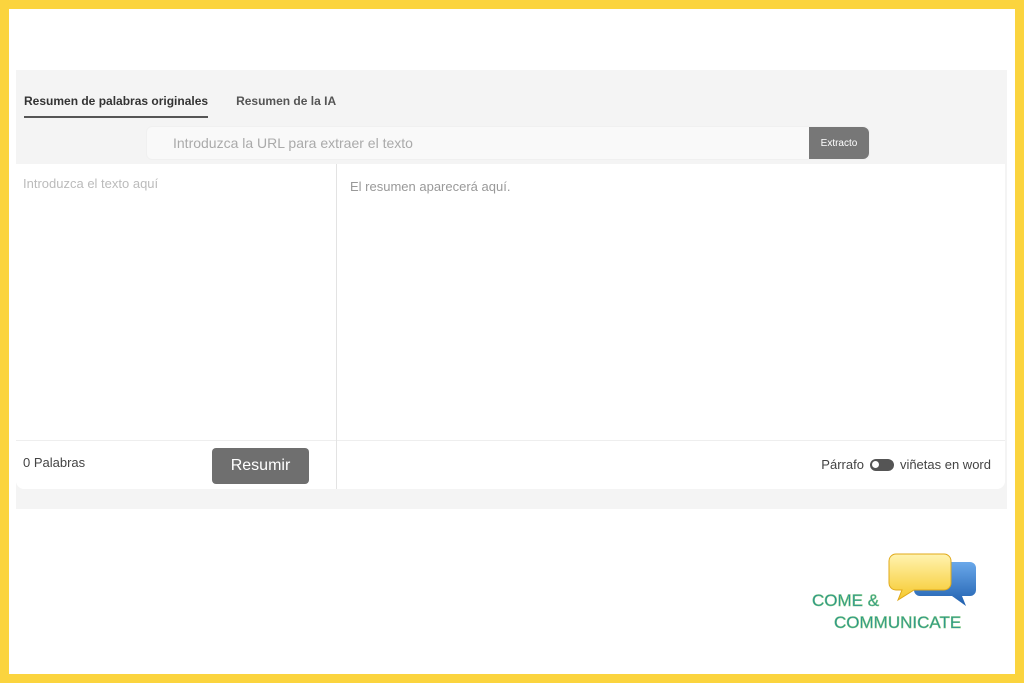 This screenshot has height=683, width=1024. Describe the element at coordinates (478, 143) in the screenshot. I see `url-input` at that location.